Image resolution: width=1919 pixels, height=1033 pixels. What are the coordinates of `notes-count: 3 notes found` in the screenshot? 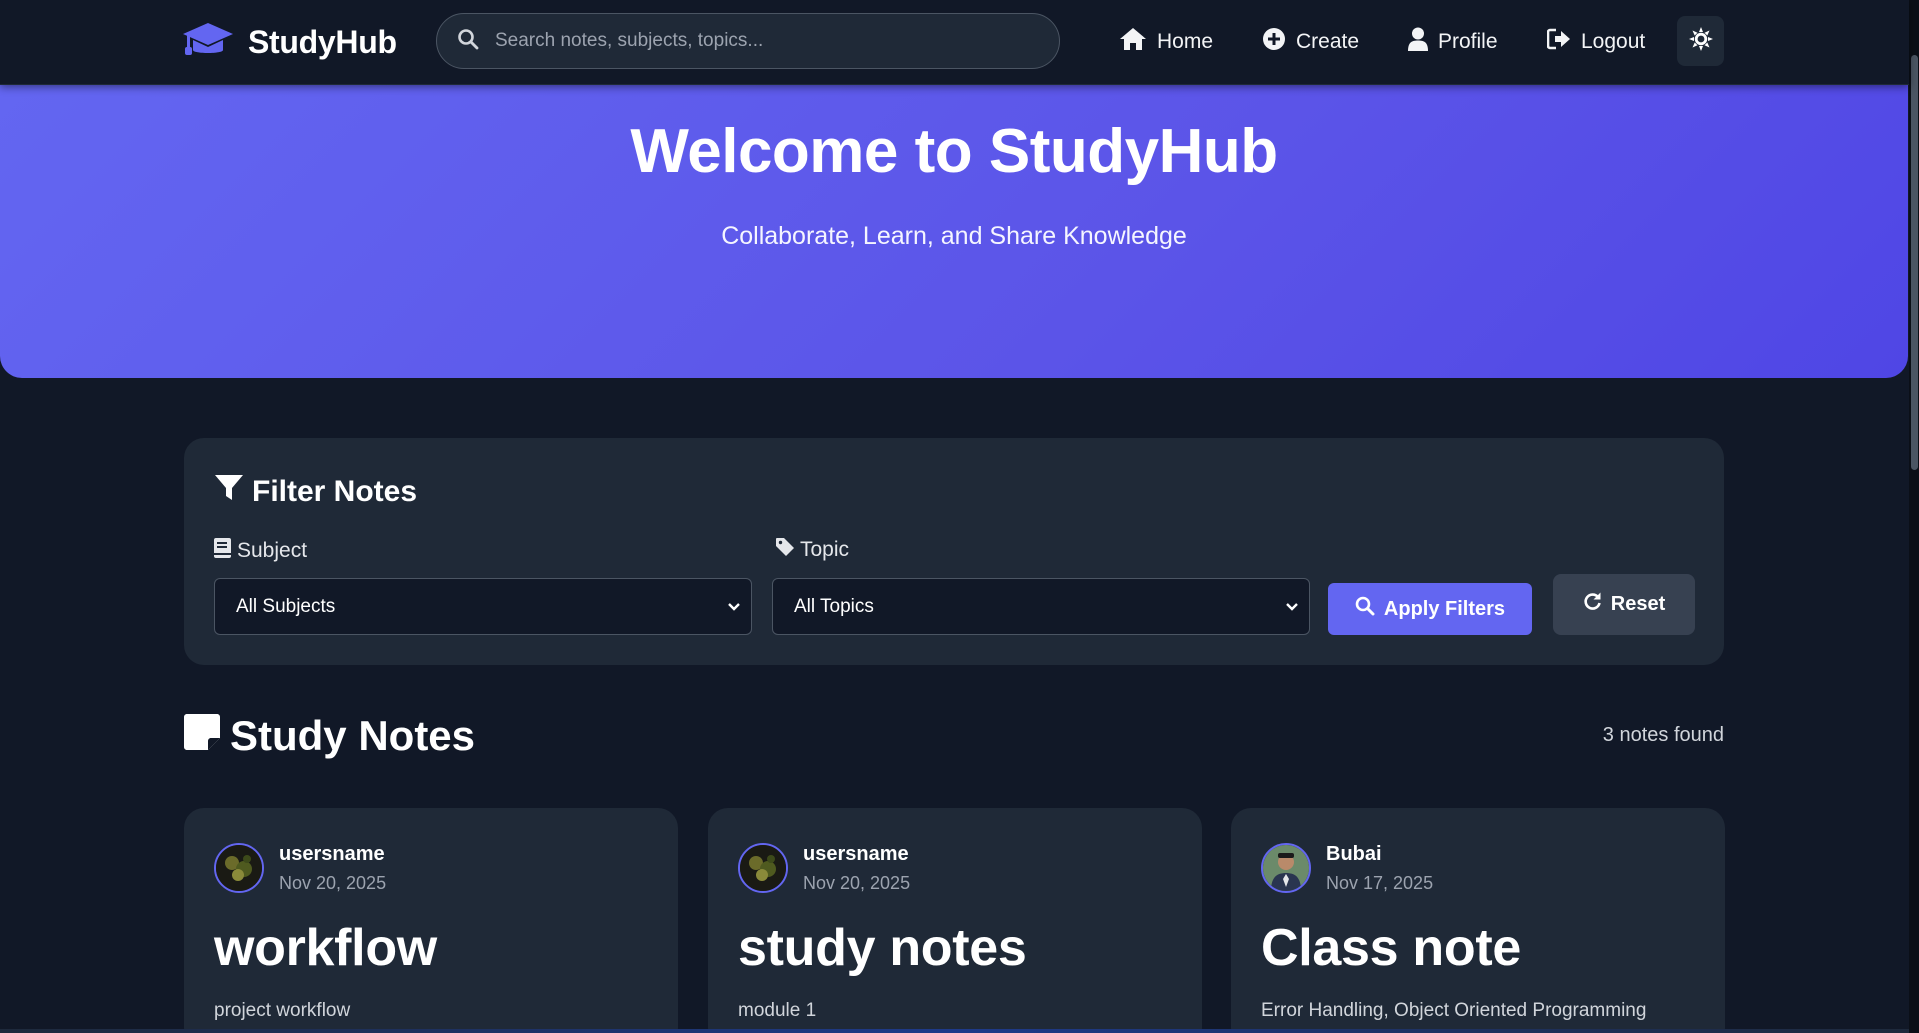 It's located at (1663, 735).